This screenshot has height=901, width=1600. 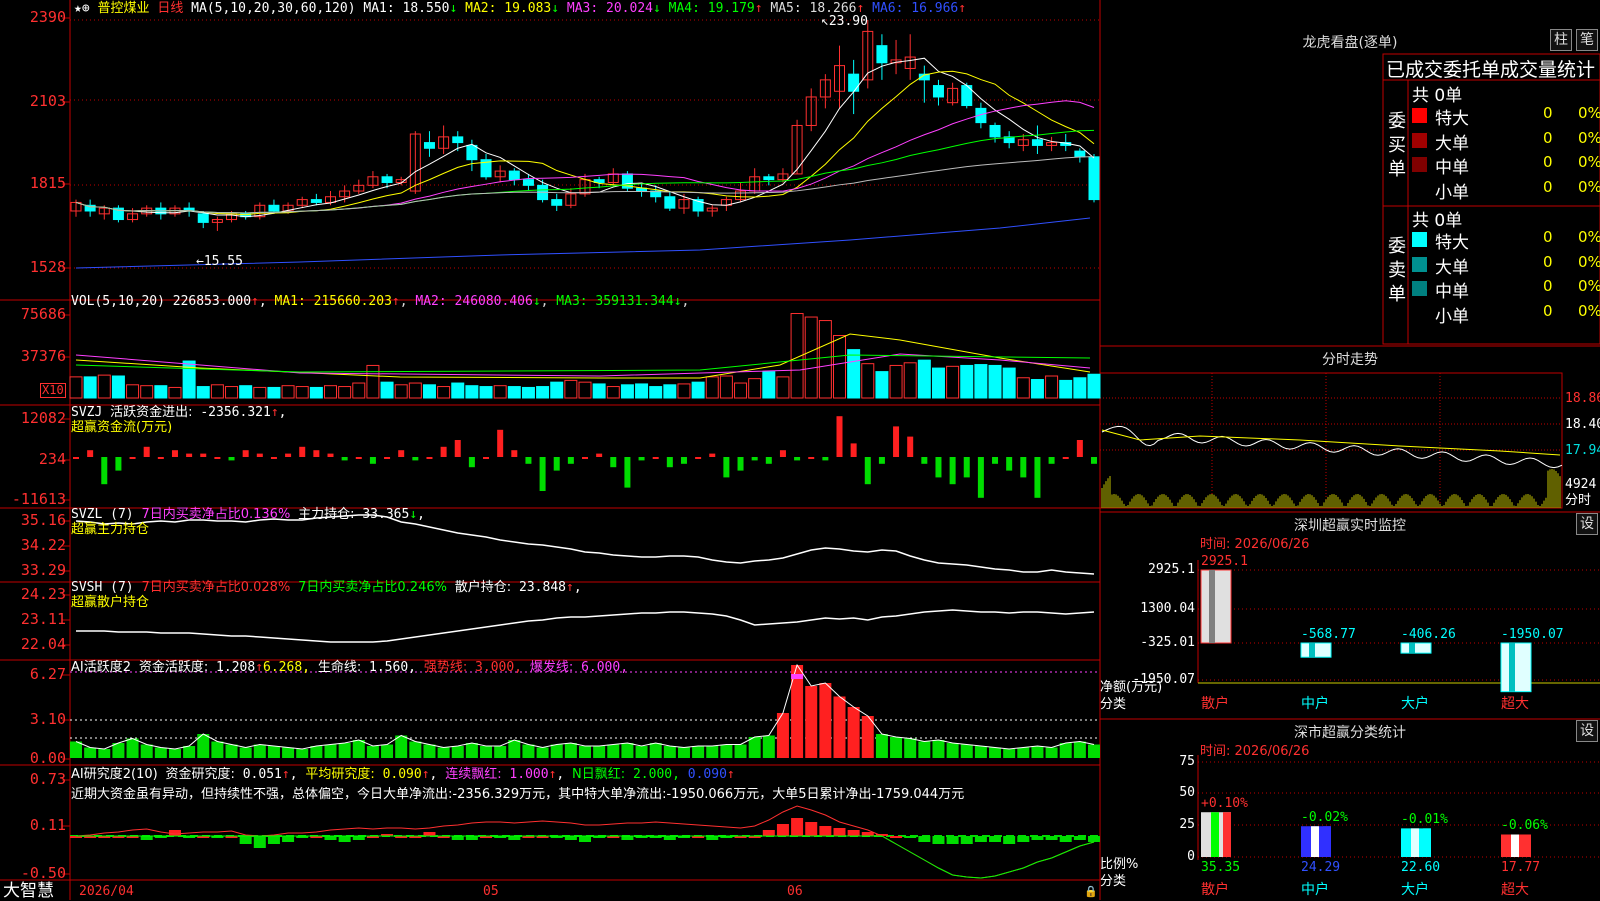 I want to click on sz-class-ytick-0: 75, so click(x=1187, y=761).